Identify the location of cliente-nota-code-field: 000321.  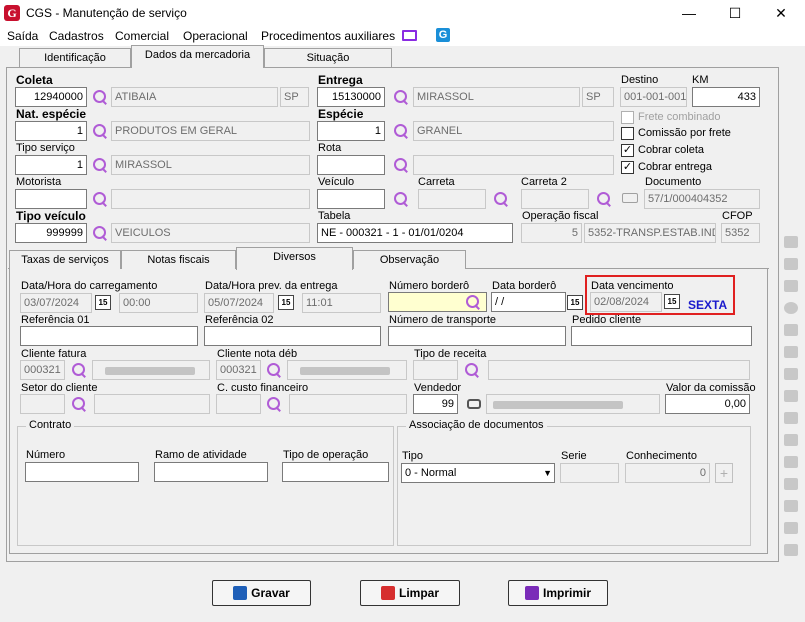
(238, 370).